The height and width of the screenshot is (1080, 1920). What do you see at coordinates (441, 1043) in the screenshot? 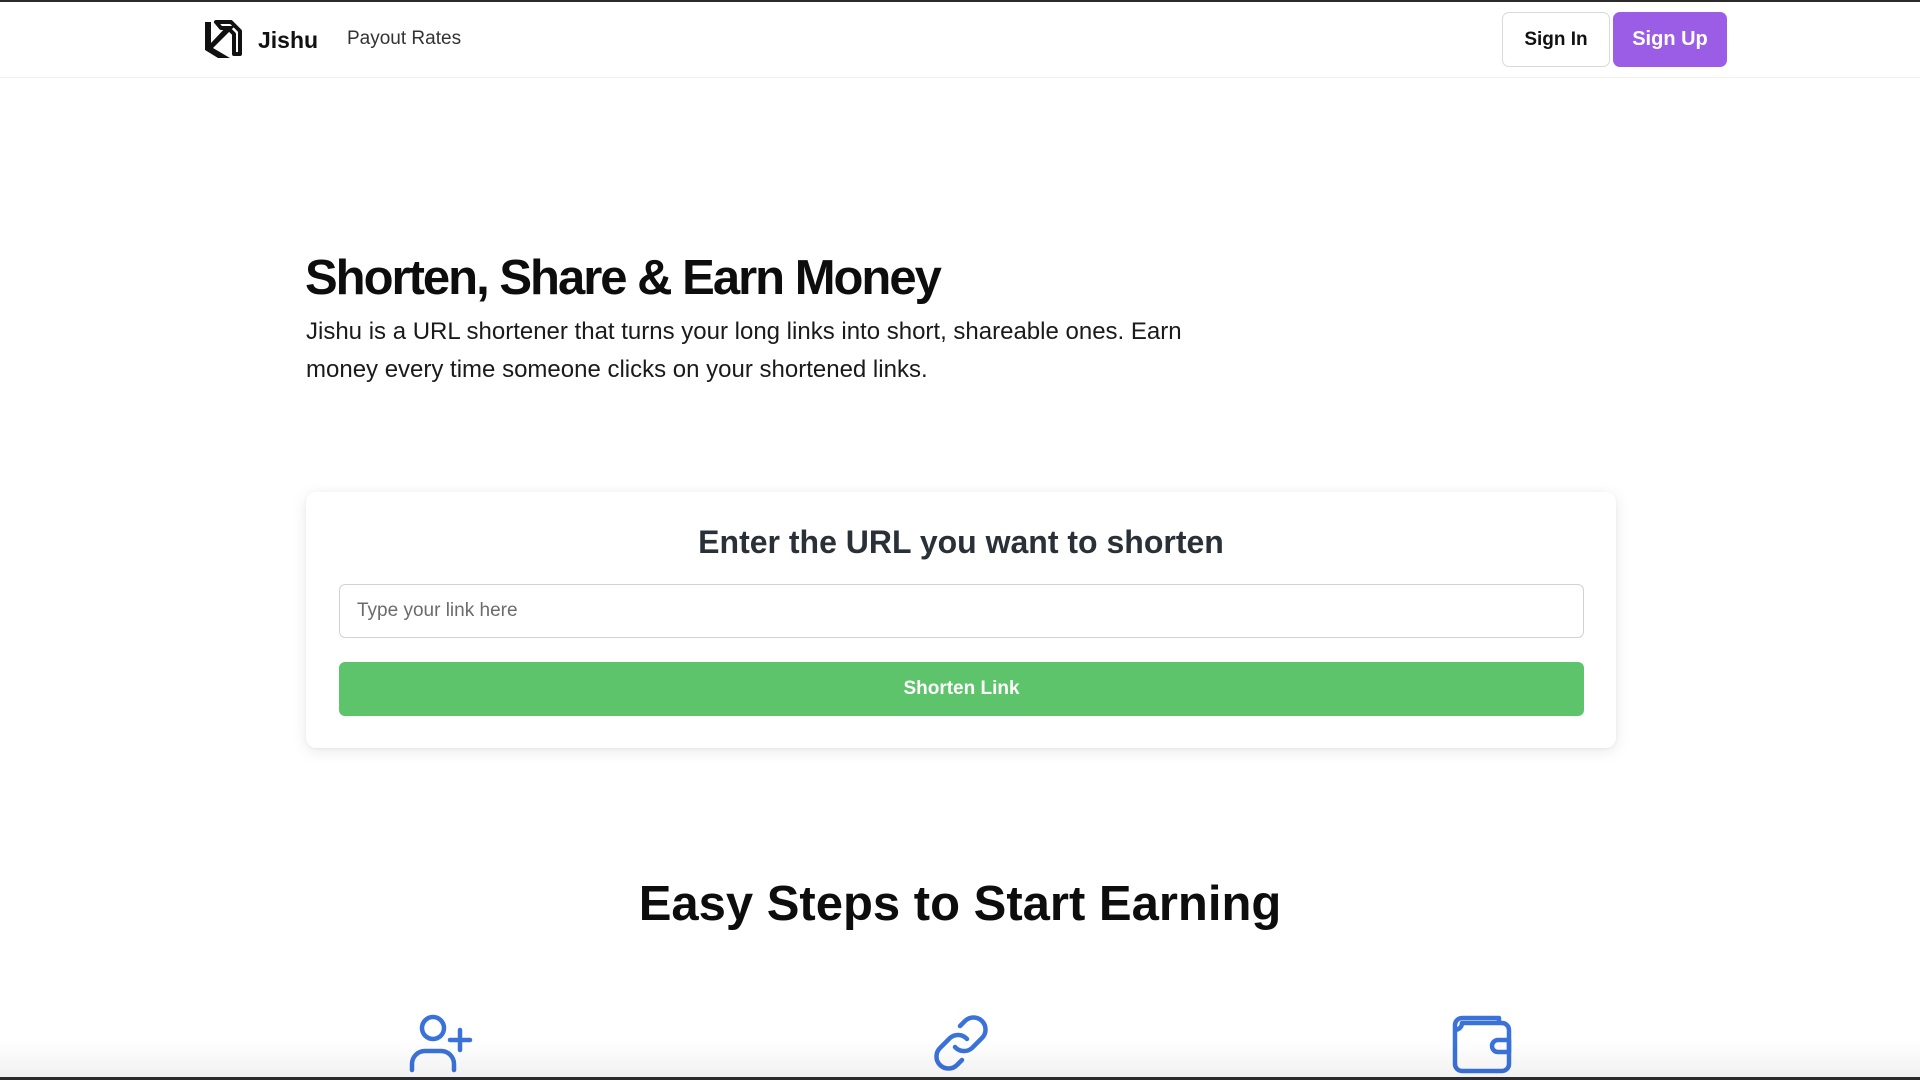
I see `user-plus-icon` at bounding box center [441, 1043].